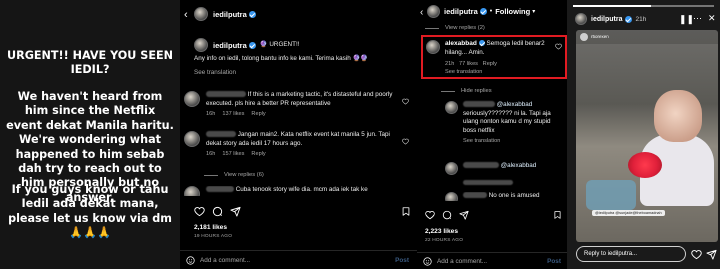 This screenshot has width=720, height=269. What do you see at coordinates (233, 154) in the screenshot?
I see `comment-likes: 157 likes` at bounding box center [233, 154].